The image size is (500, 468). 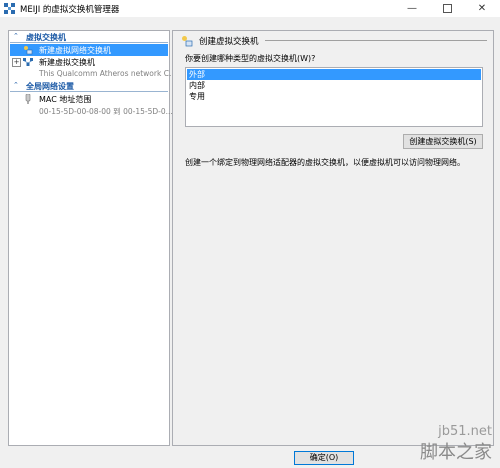 I want to click on tree-item-new-virtual-switch: + 新建虚拟交换机, so click(x=89, y=62).